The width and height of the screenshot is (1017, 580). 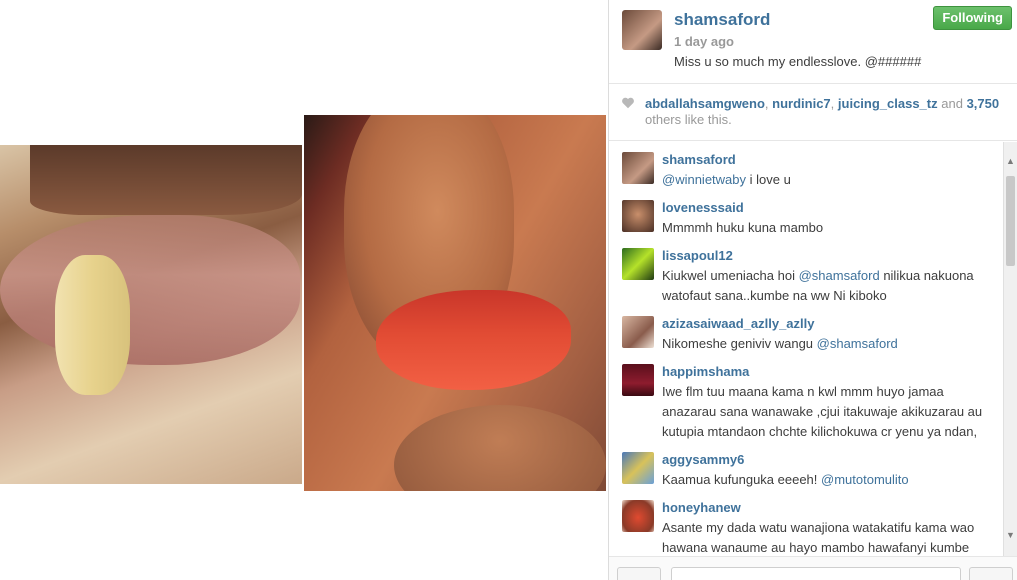 What do you see at coordinates (991, 573) in the screenshot?
I see `more-options-button` at bounding box center [991, 573].